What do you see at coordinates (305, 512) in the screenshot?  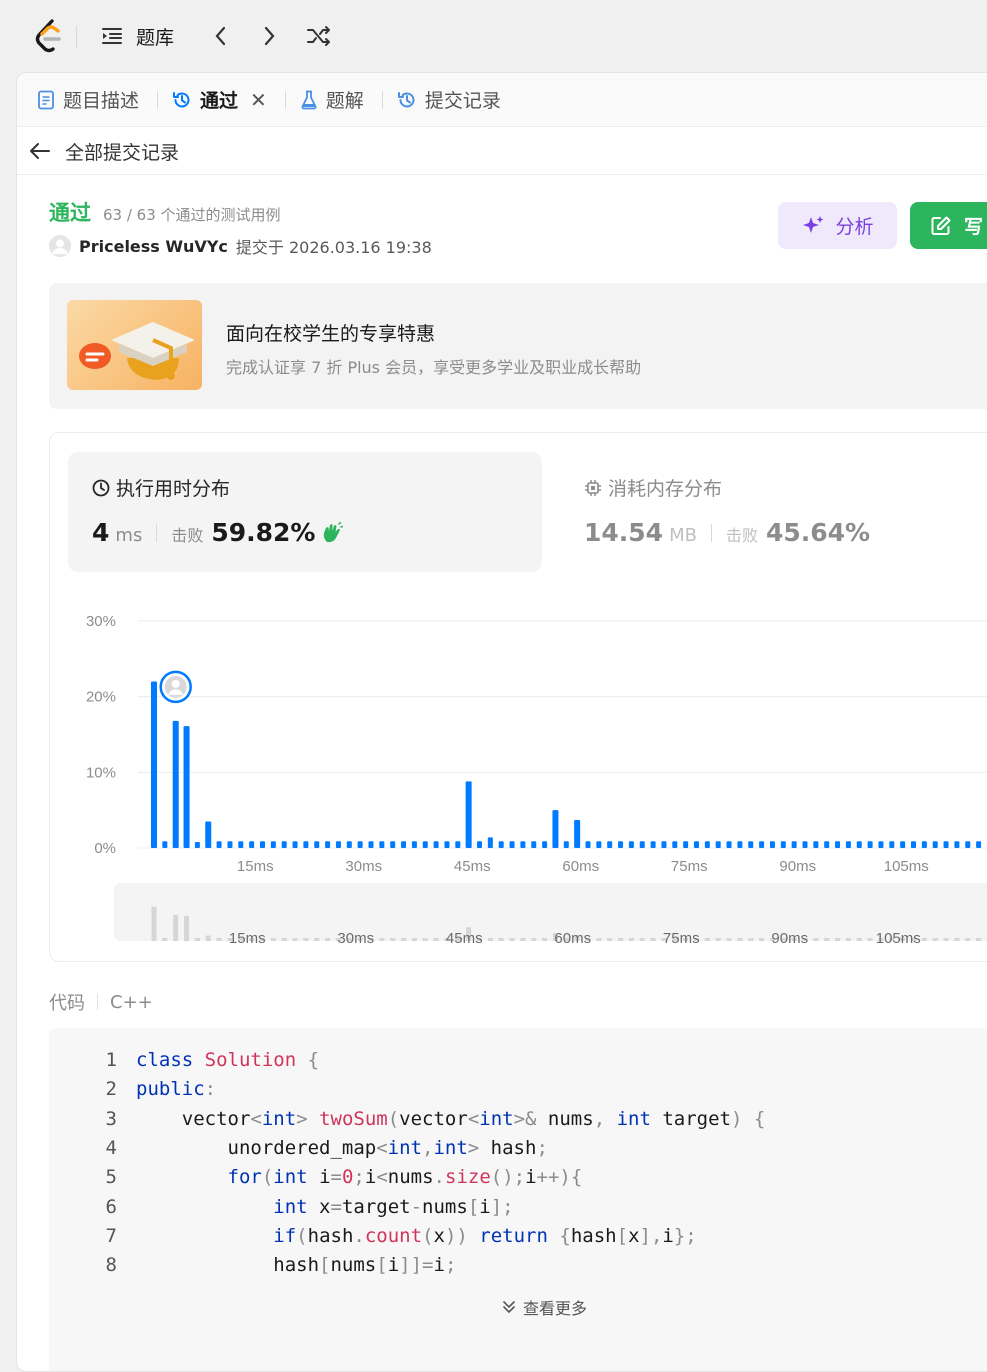 I see `runtime-card: 执行用时分布 4 ms 击败 59.82%` at bounding box center [305, 512].